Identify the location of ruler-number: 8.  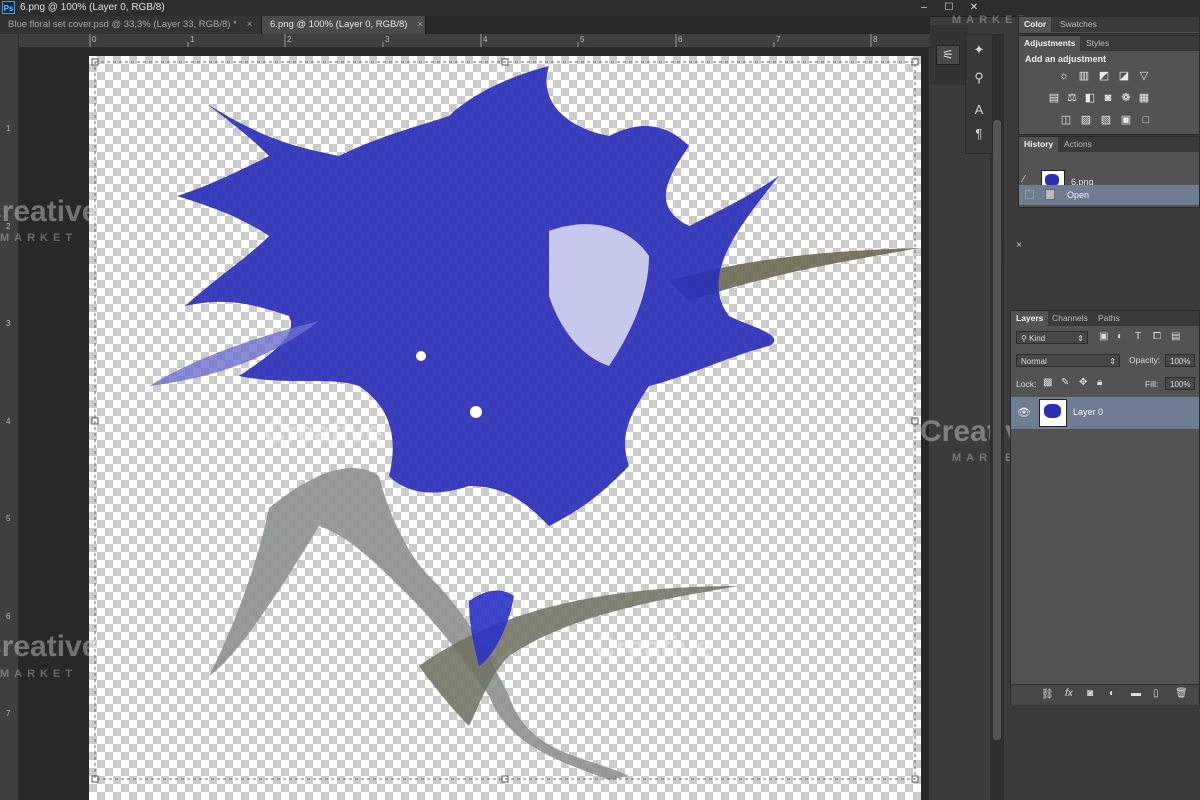
(875, 39).